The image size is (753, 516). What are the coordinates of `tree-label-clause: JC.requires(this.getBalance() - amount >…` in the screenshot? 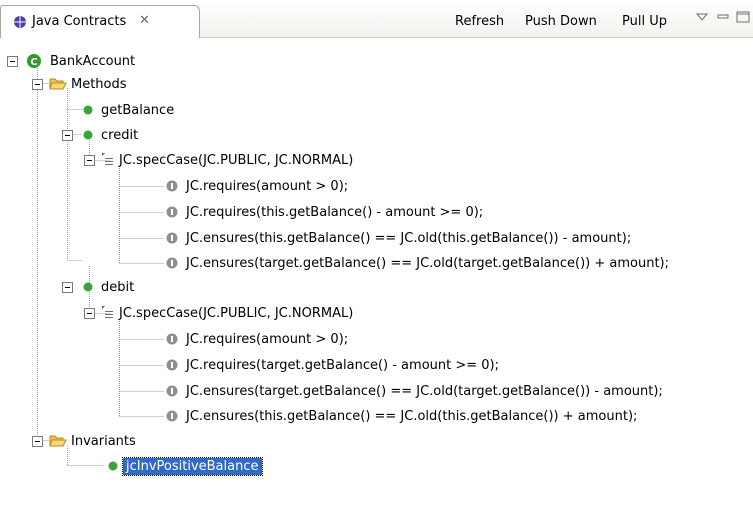 It's located at (335, 212).